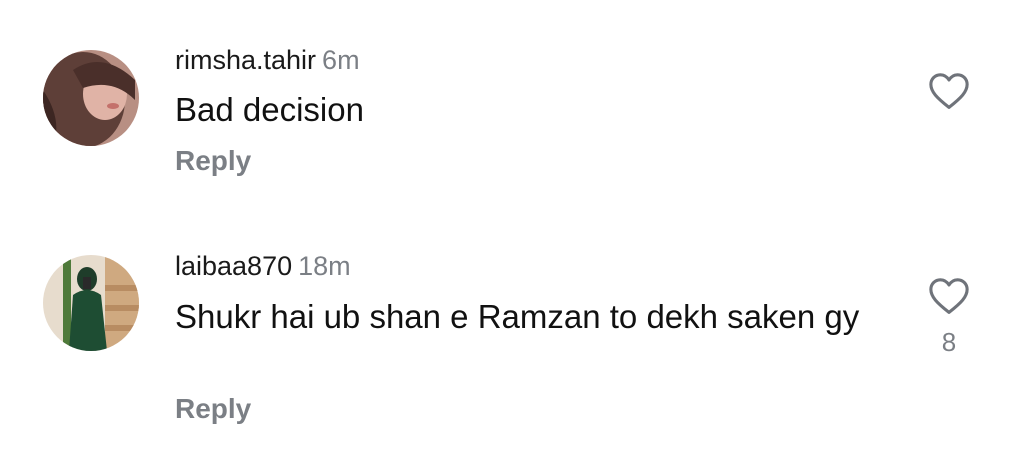 This screenshot has width=1024, height=458. What do you see at coordinates (233, 266) in the screenshot?
I see `username: laibaa870` at bounding box center [233, 266].